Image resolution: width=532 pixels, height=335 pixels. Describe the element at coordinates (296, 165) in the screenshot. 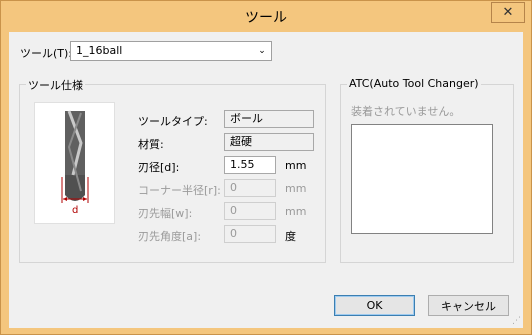

I see `blade-diameter-unit: mm` at that location.